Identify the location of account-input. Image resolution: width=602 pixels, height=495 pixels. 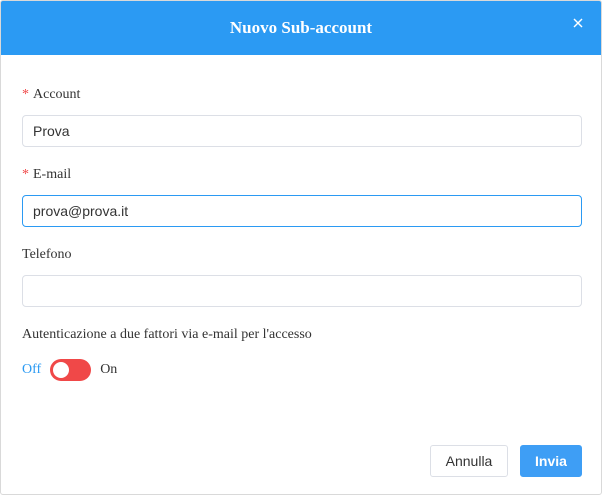
(302, 131).